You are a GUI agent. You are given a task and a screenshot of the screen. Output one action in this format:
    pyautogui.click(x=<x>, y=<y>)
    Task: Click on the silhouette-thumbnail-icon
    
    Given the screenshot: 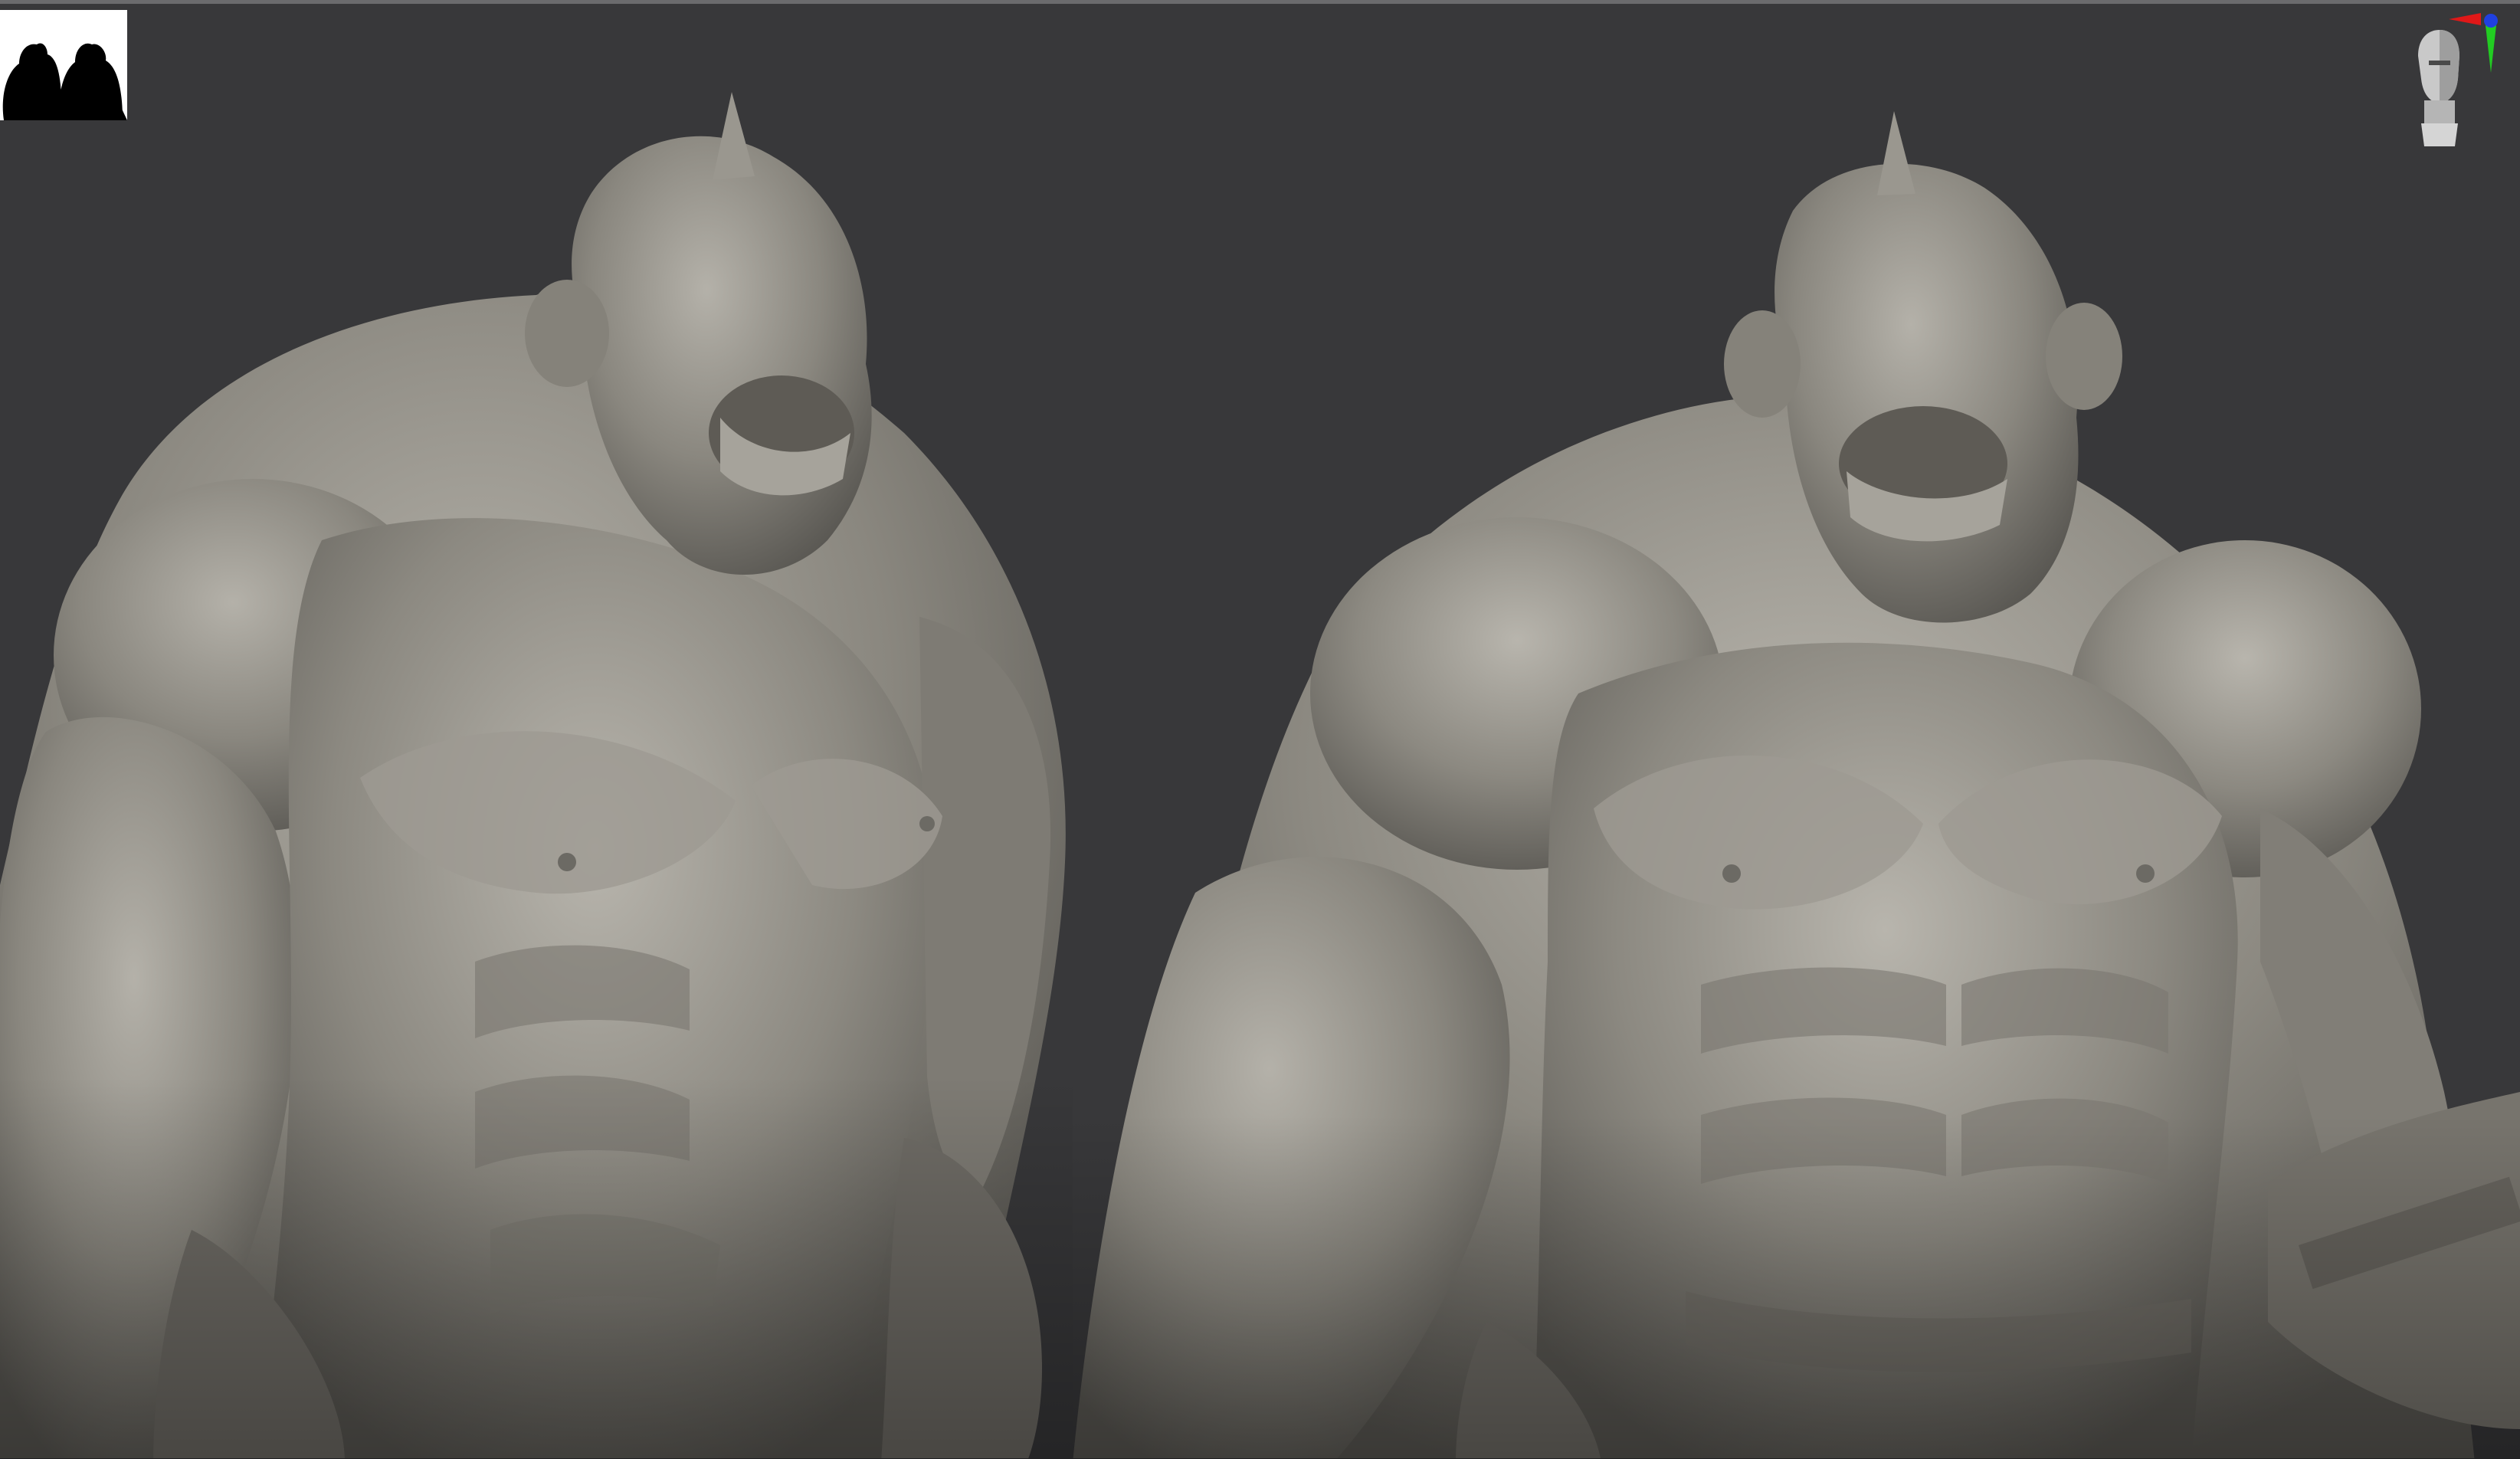 What is the action you would take?
    pyautogui.click(x=64, y=65)
    